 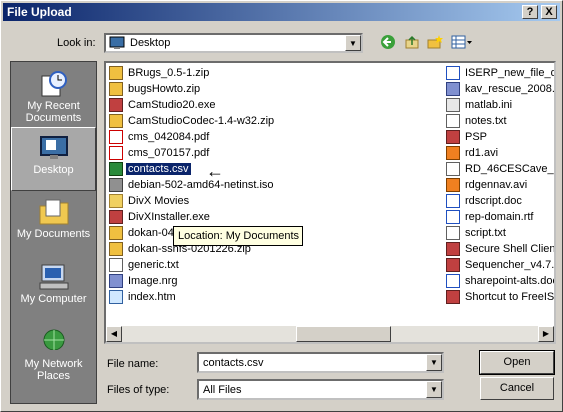 I want to click on scroll-thumb, so click(x=343, y=334).